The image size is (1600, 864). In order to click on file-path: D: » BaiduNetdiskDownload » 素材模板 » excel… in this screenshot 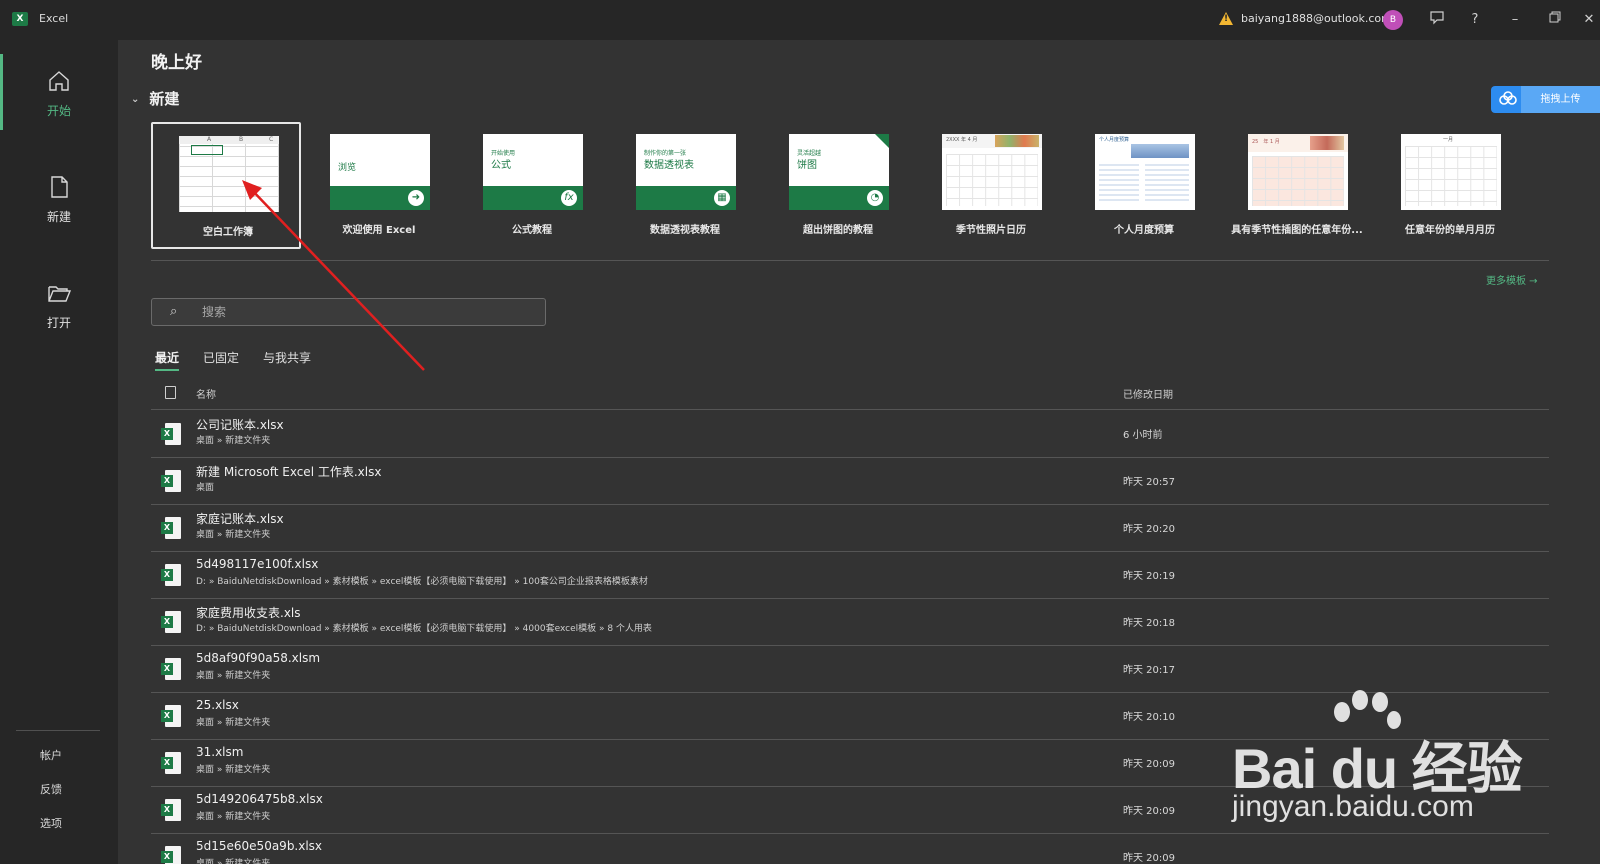, I will do `click(424, 629)`.